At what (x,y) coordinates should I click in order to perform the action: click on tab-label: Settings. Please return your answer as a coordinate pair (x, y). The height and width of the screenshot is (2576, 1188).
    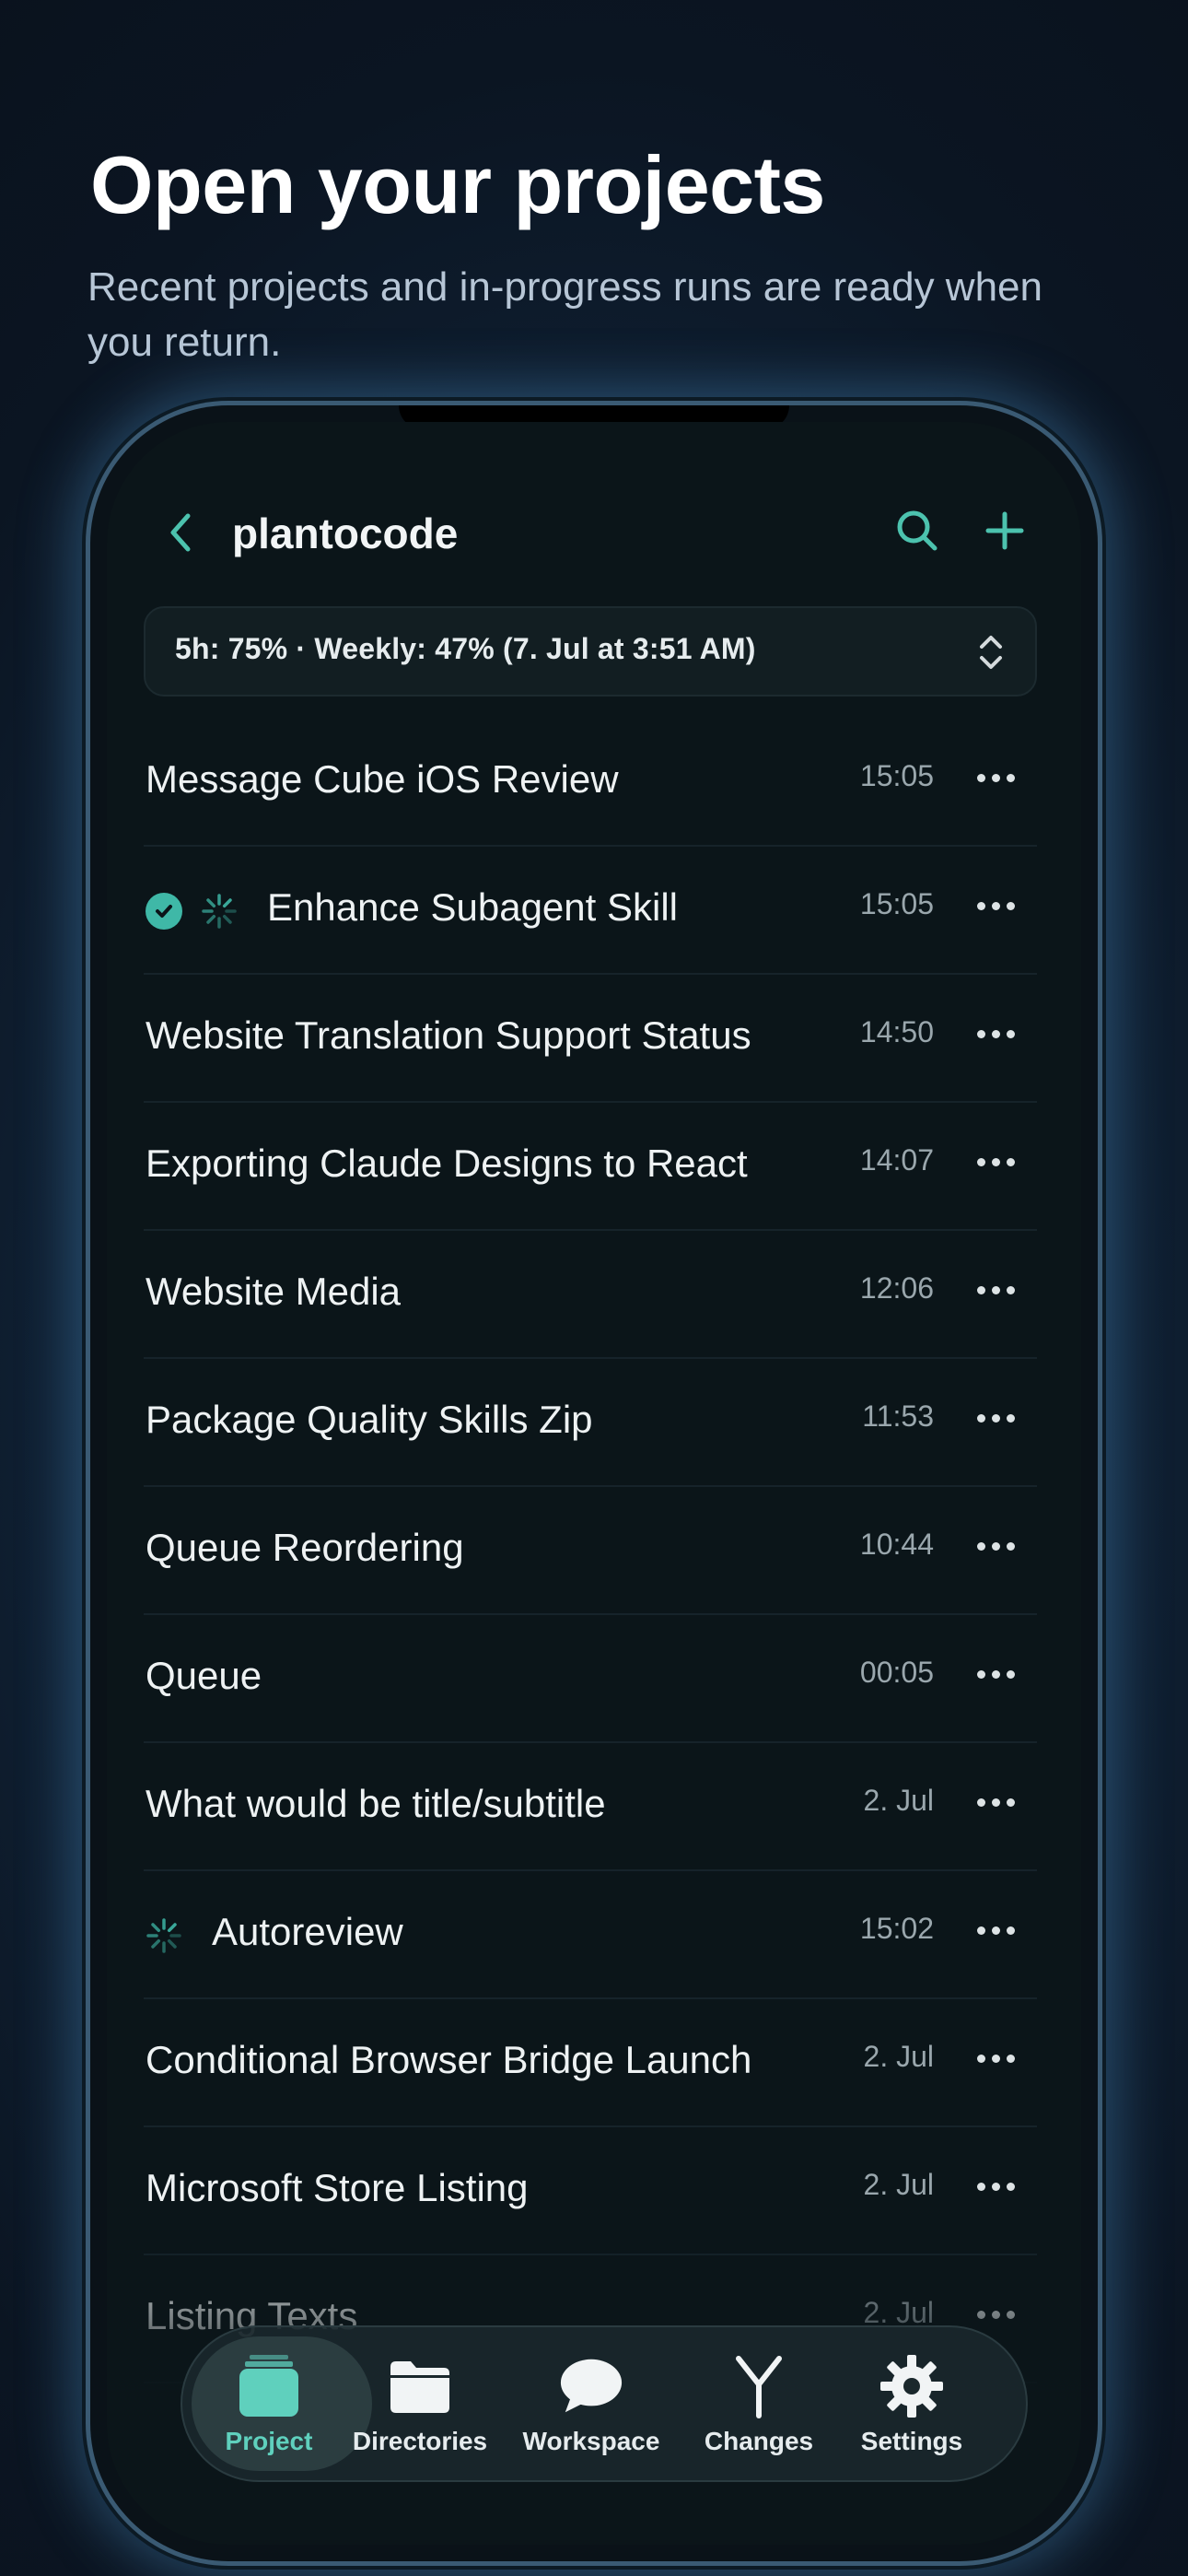
    Looking at the image, I should click on (911, 2441).